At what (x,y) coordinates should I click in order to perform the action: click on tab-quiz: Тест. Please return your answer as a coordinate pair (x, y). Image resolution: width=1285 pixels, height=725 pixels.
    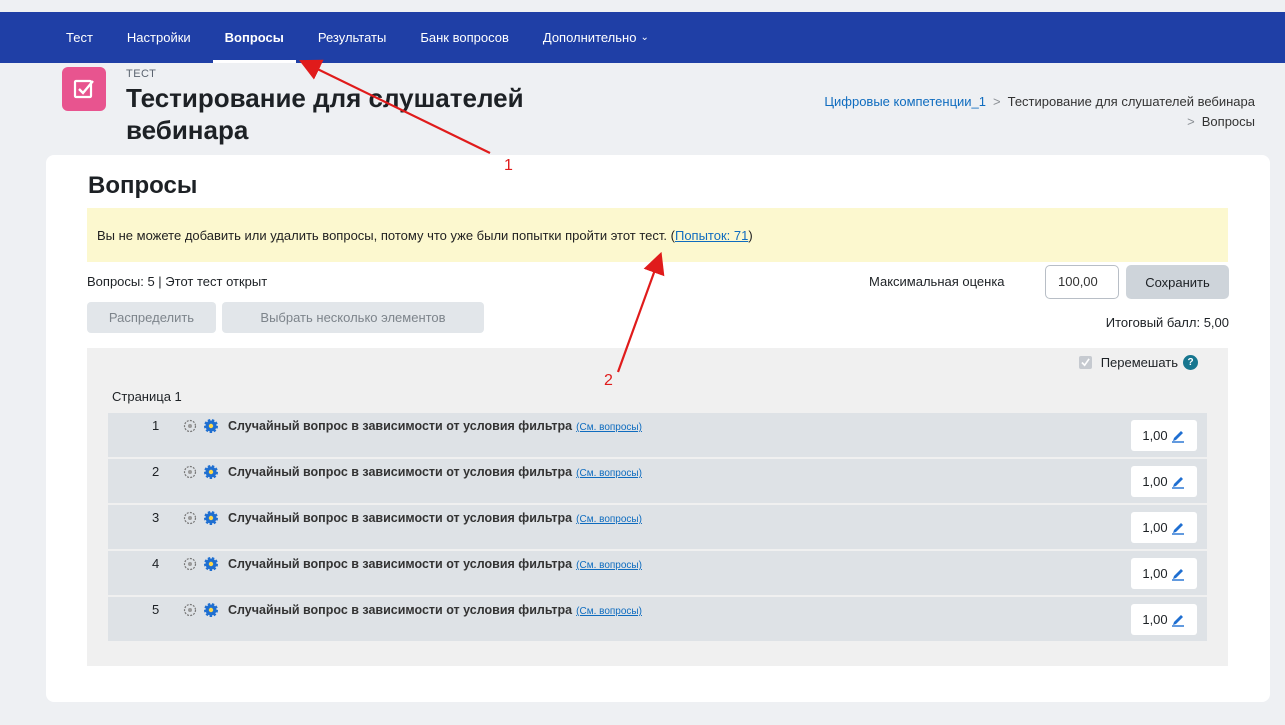
    Looking at the image, I should click on (79, 37).